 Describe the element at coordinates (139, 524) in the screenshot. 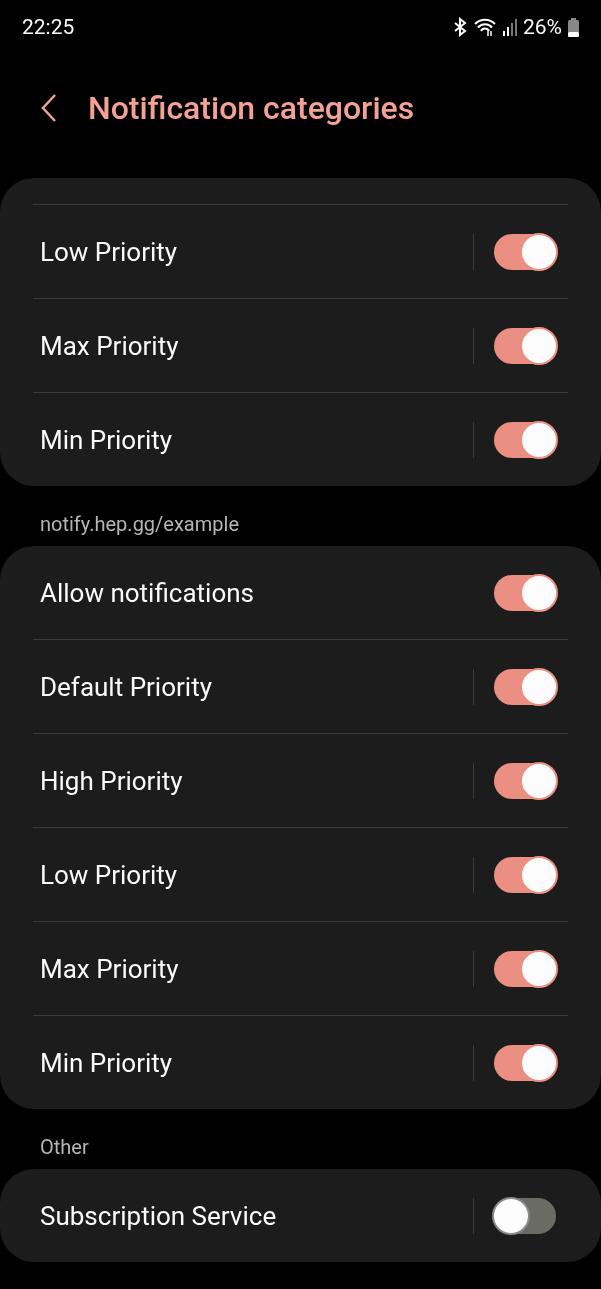

I see `section-label: notify.hep.gg/example` at that location.